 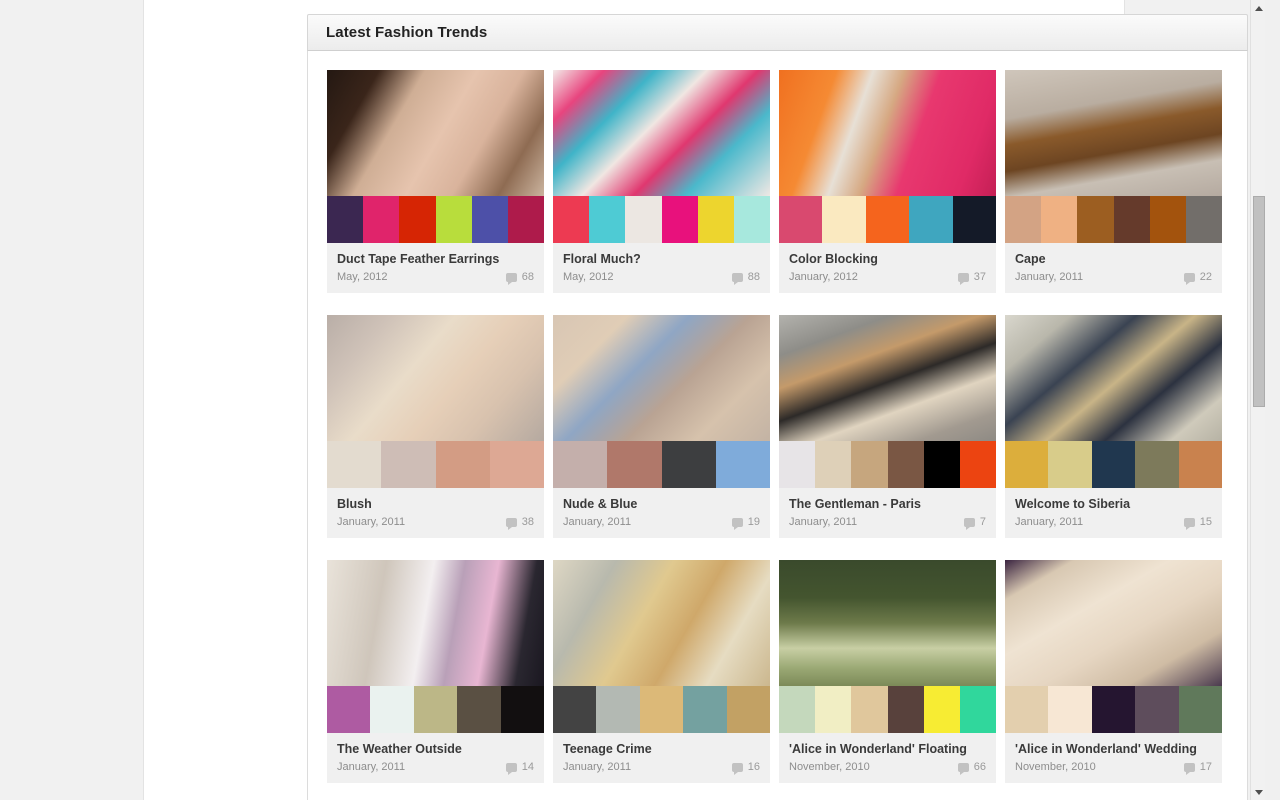 I want to click on comment-count-group: 88, so click(x=745, y=278).